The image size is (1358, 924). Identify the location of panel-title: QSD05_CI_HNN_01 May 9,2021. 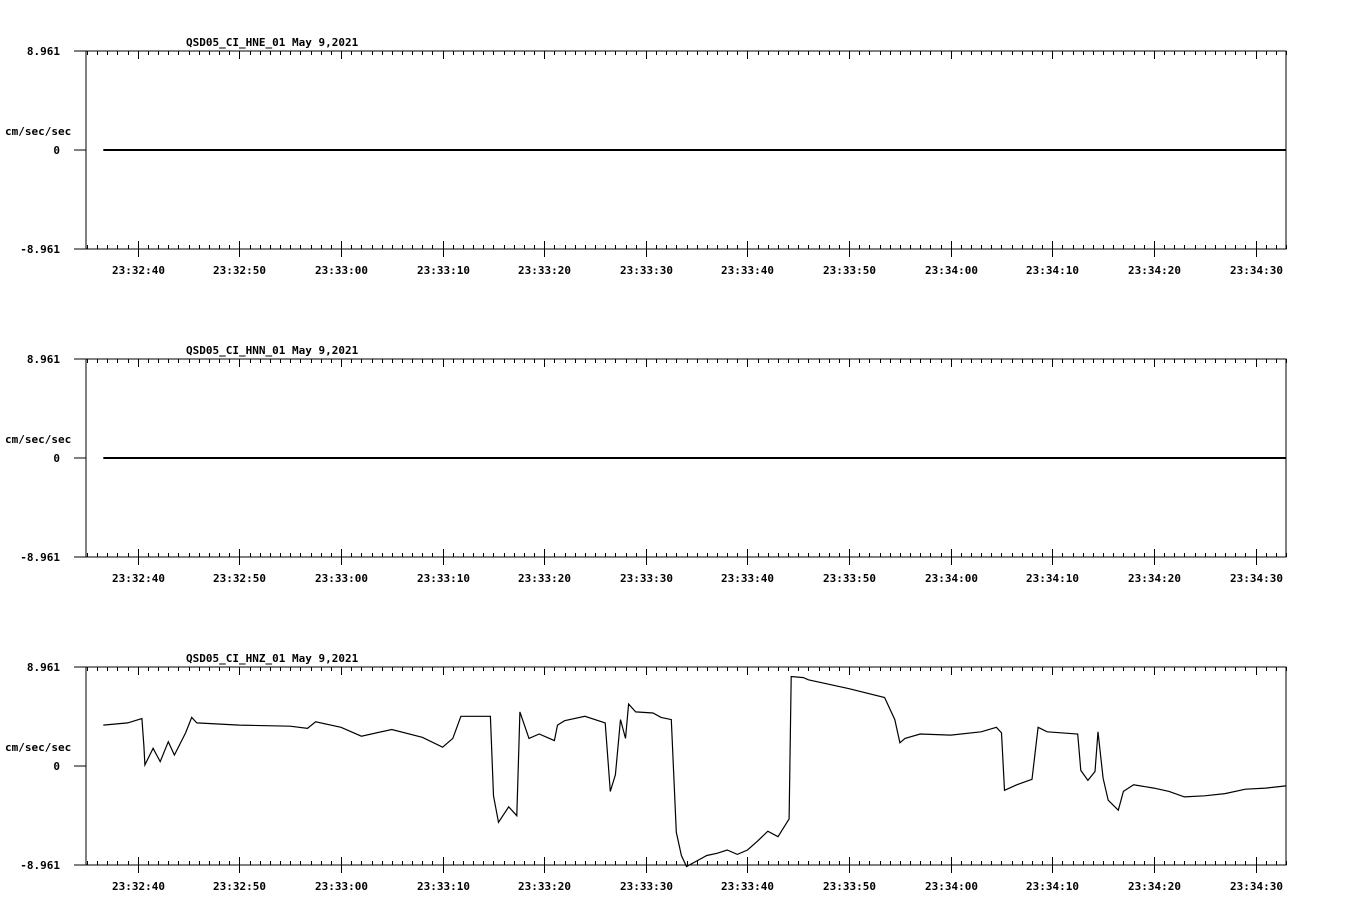
(272, 350).